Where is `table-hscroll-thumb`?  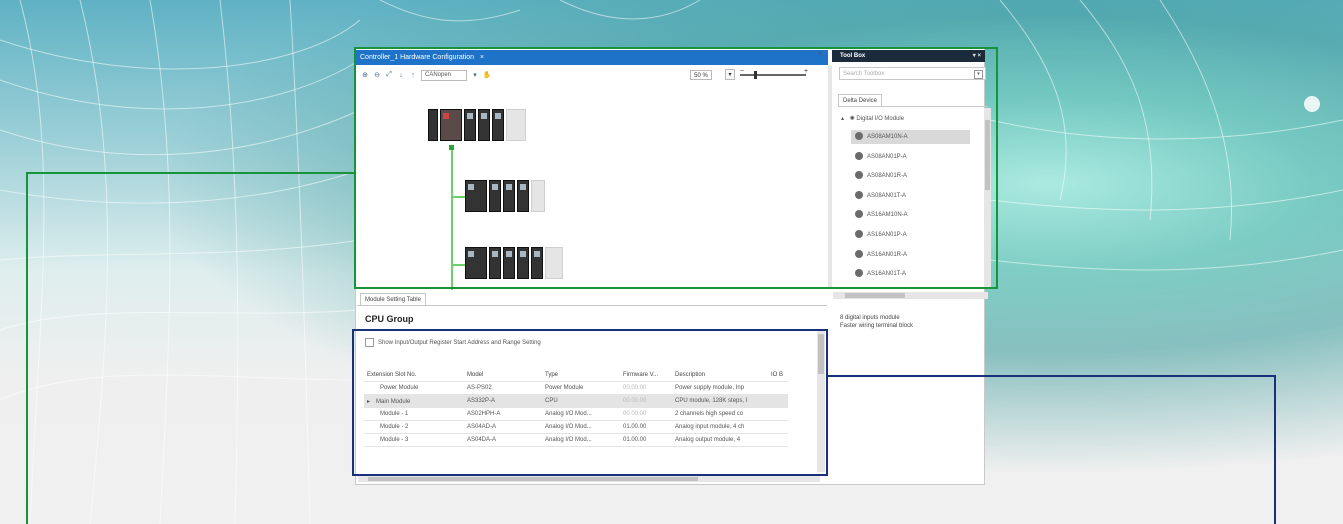 table-hscroll-thumb is located at coordinates (533, 479).